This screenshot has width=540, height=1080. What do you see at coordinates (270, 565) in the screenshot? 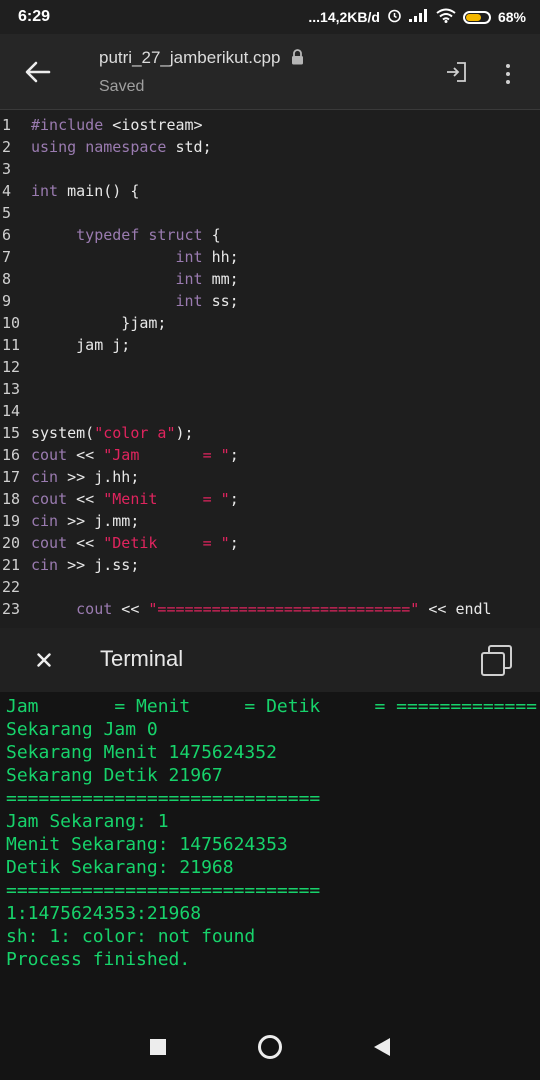
I see `code-line: 21 cin >> j.ss;` at bounding box center [270, 565].